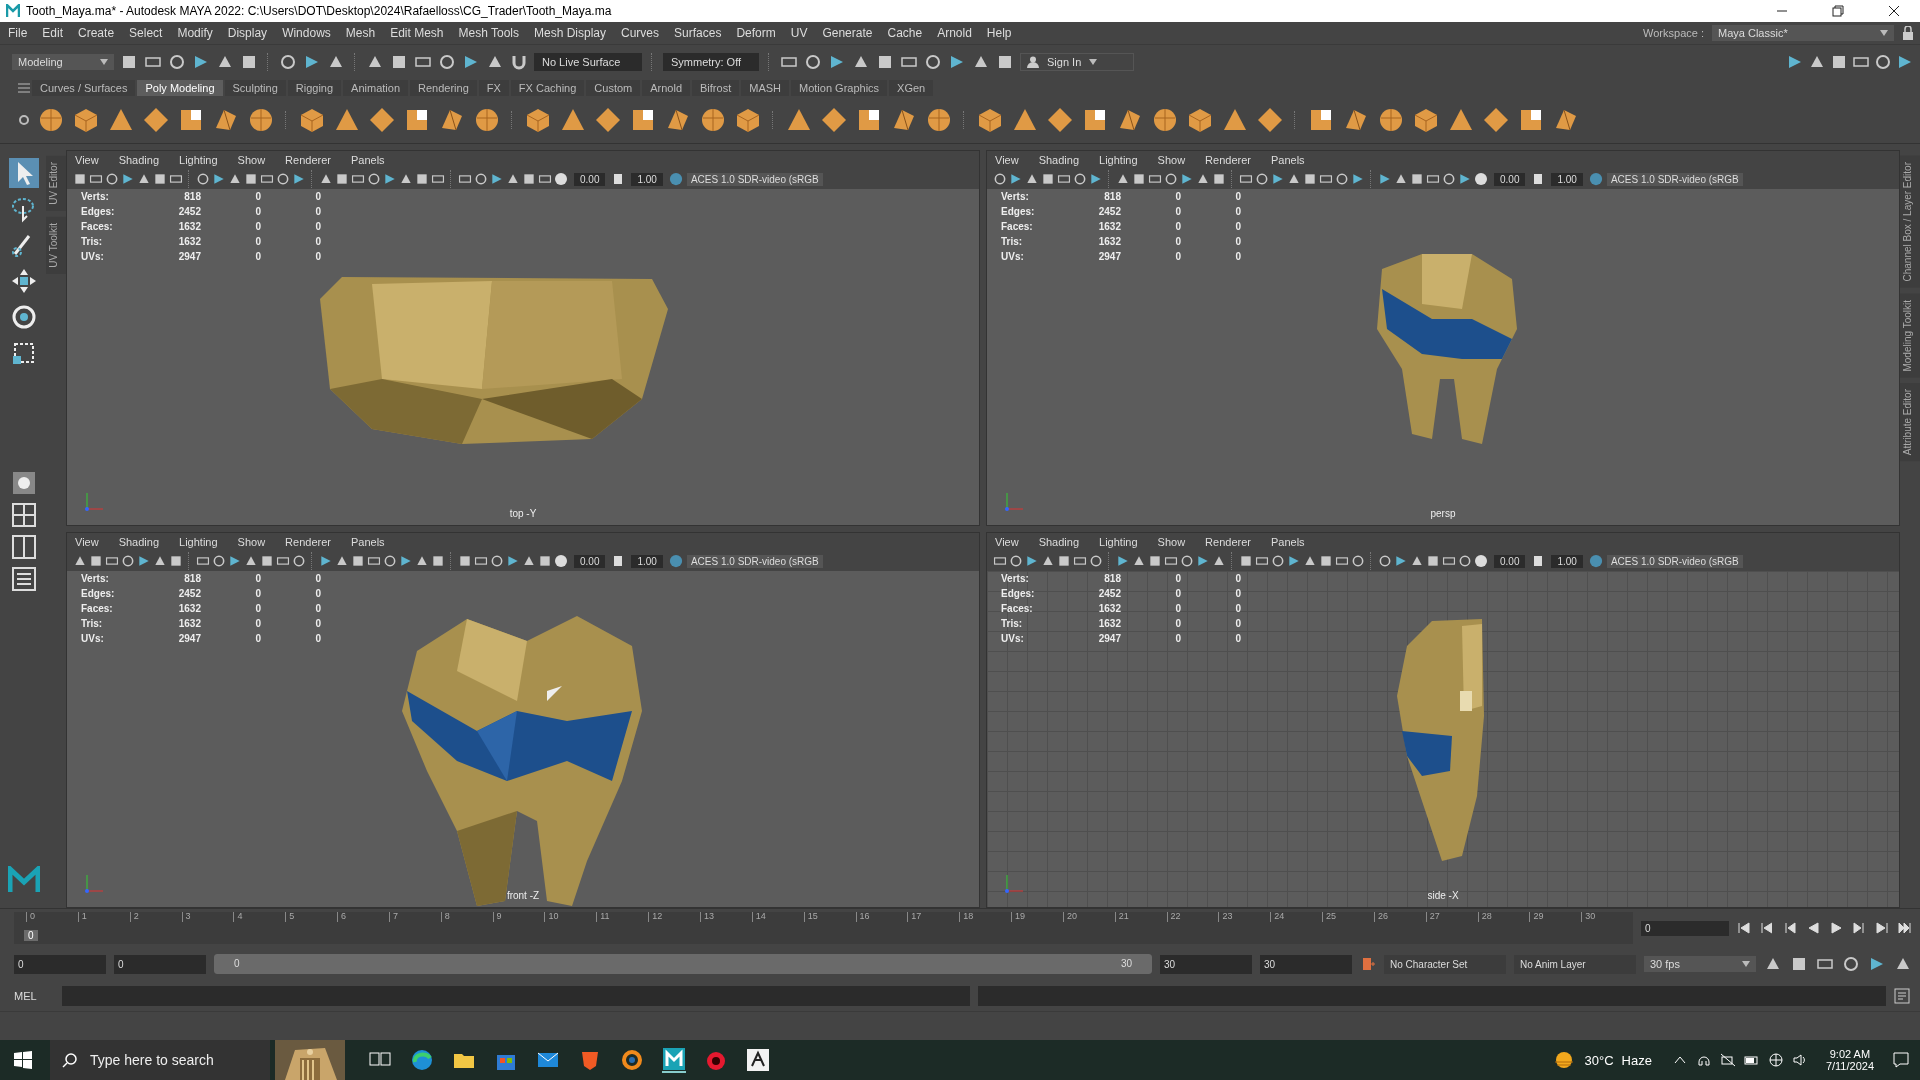 This screenshot has height=1080, width=1920. Describe the element at coordinates (443, 88) in the screenshot. I see `shelf-tab: Rendering` at that location.